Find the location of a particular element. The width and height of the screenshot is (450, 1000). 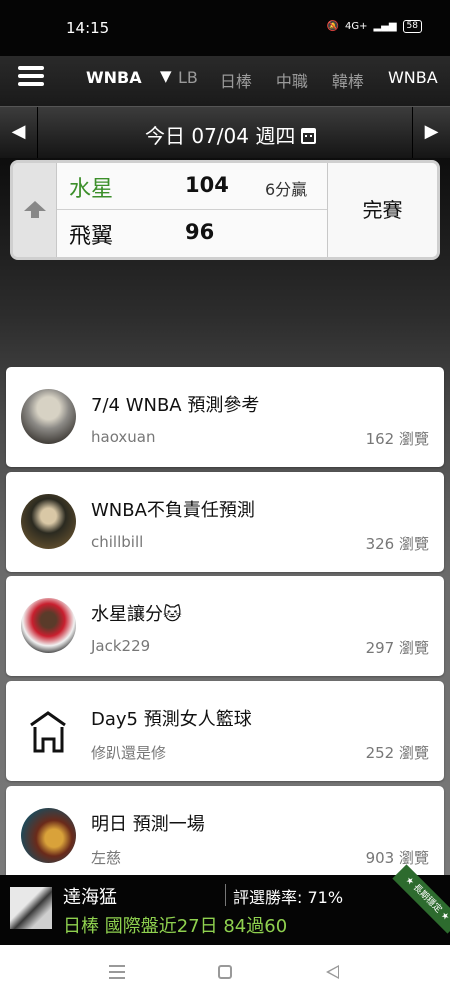

article-views: 162 瀏覽 is located at coordinates (397, 439).